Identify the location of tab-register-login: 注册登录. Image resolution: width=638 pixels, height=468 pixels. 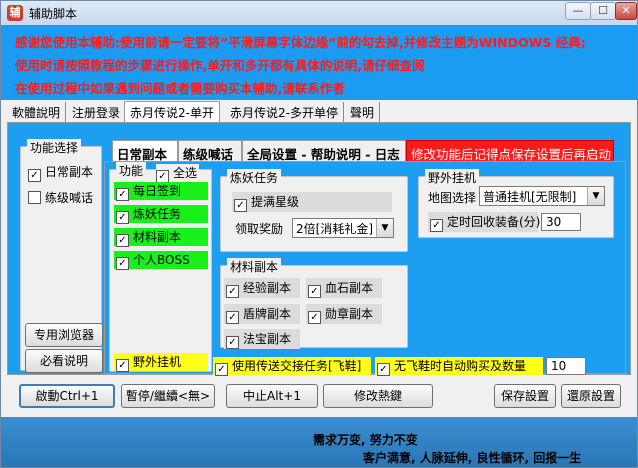
(97, 112).